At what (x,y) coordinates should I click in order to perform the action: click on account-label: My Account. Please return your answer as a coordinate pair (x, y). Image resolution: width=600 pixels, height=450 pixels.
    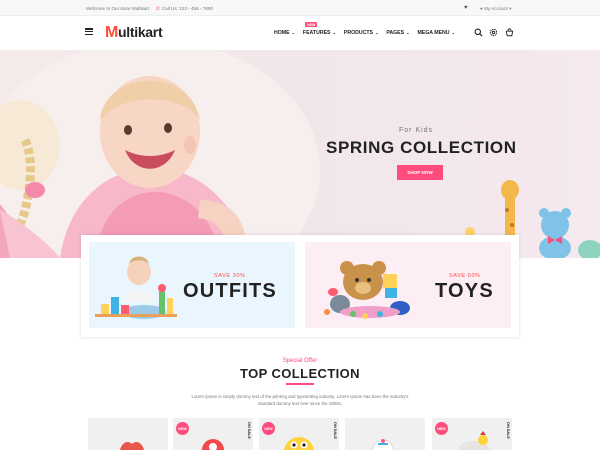
    Looking at the image, I should click on (496, 8).